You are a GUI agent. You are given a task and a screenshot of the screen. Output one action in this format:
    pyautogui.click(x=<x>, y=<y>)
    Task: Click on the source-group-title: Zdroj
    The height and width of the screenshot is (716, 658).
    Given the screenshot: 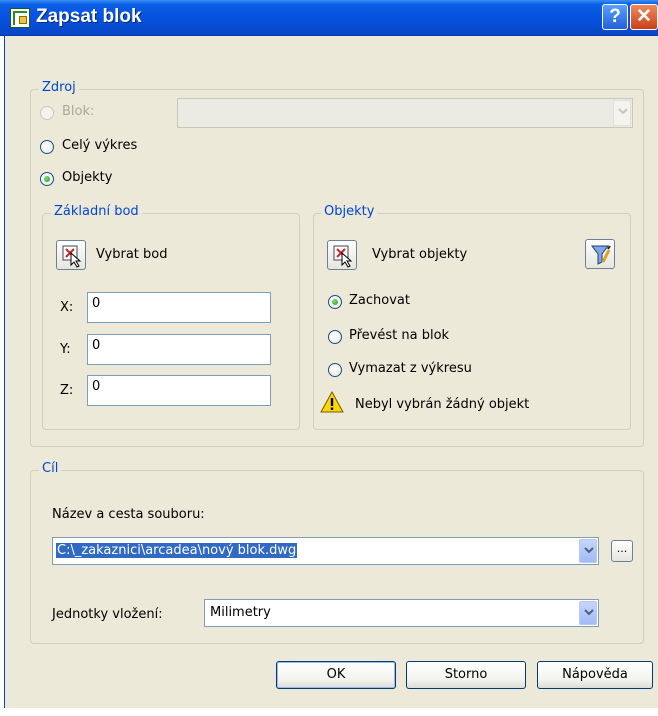 What is the action you would take?
    pyautogui.click(x=59, y=87)
    